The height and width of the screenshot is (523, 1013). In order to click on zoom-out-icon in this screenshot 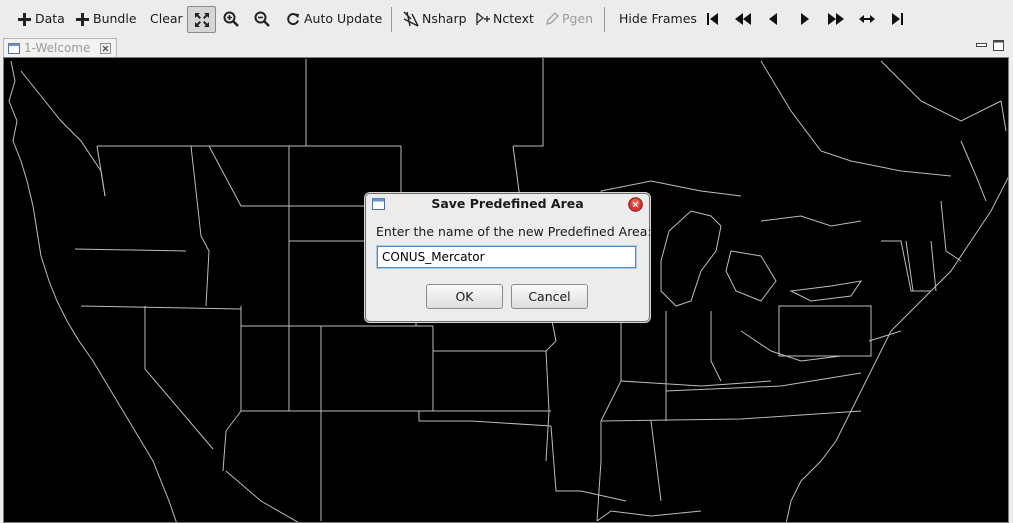, I will do `click(262, 19)`.